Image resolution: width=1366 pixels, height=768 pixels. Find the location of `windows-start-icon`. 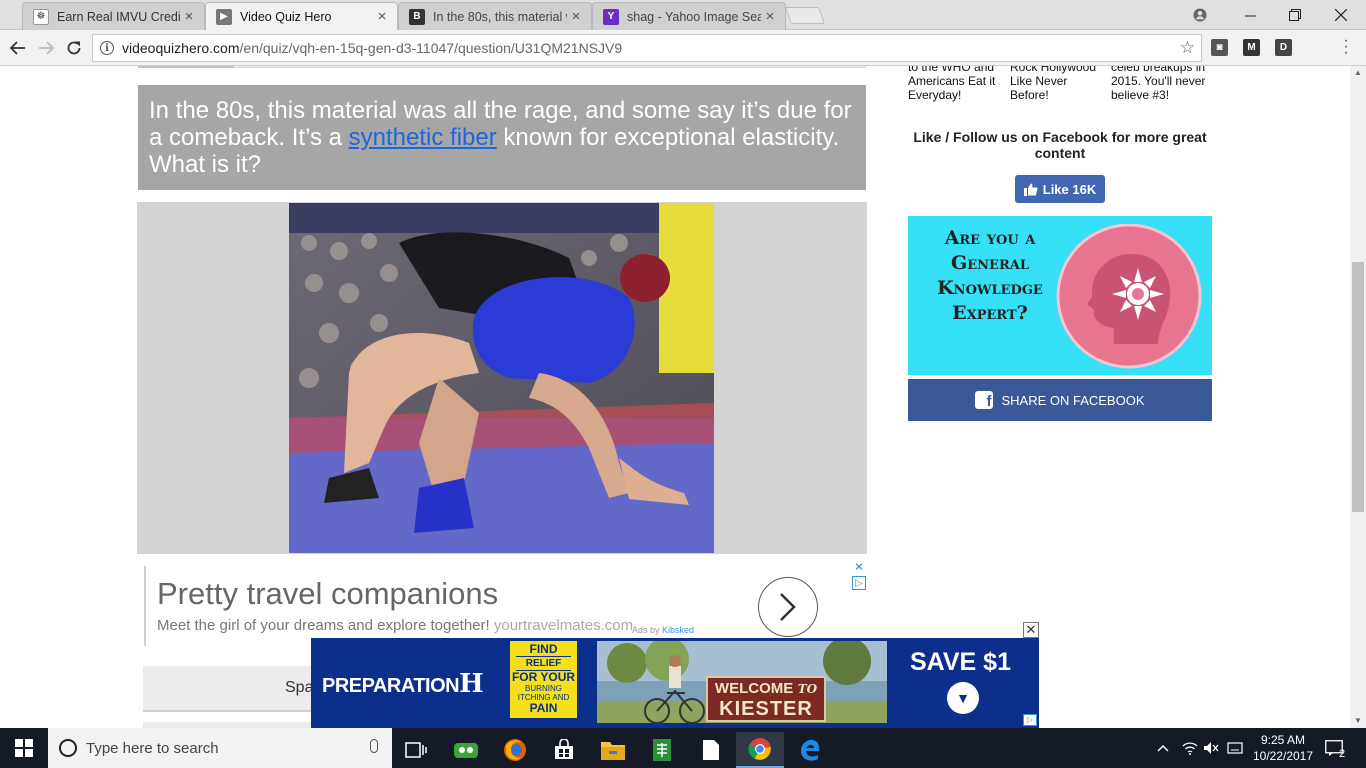

windows-start-icon is located at coordinates (24, 748).